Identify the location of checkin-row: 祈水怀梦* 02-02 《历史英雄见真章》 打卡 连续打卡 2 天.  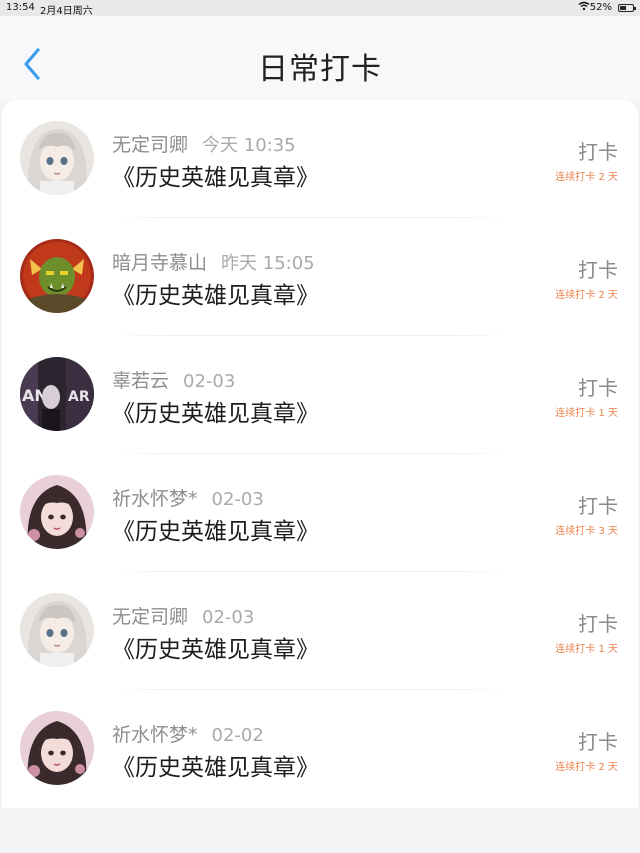
(320, 749).